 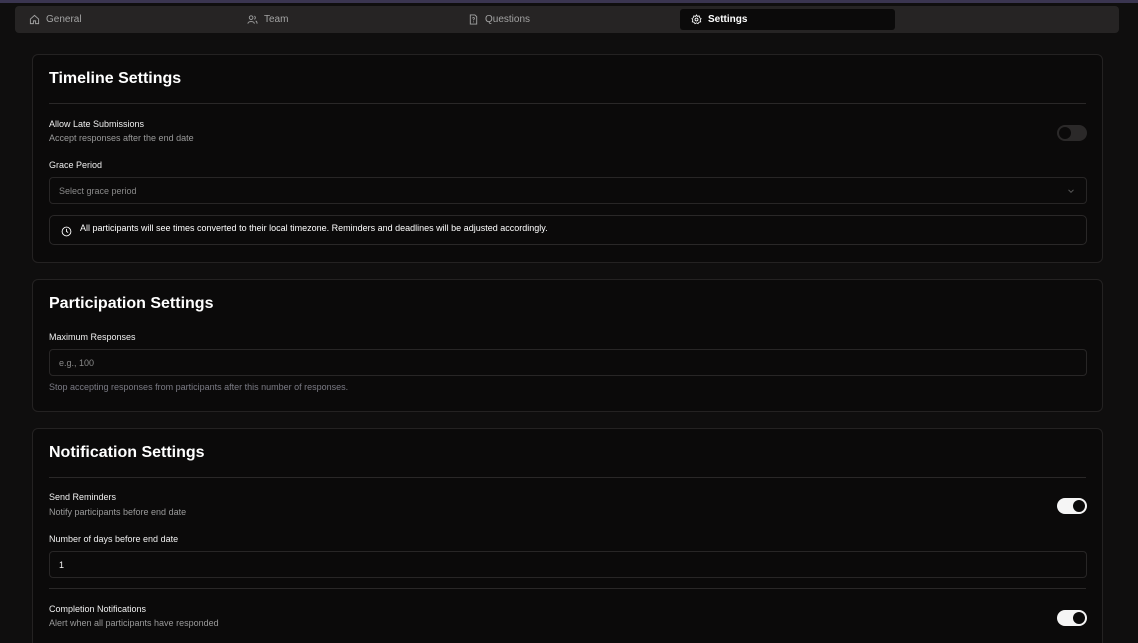 What do you see at coordinates (127, 452) in the screenshot?
I see `notification-settings-title: Notification Settings` at bounding box center [127, 452].